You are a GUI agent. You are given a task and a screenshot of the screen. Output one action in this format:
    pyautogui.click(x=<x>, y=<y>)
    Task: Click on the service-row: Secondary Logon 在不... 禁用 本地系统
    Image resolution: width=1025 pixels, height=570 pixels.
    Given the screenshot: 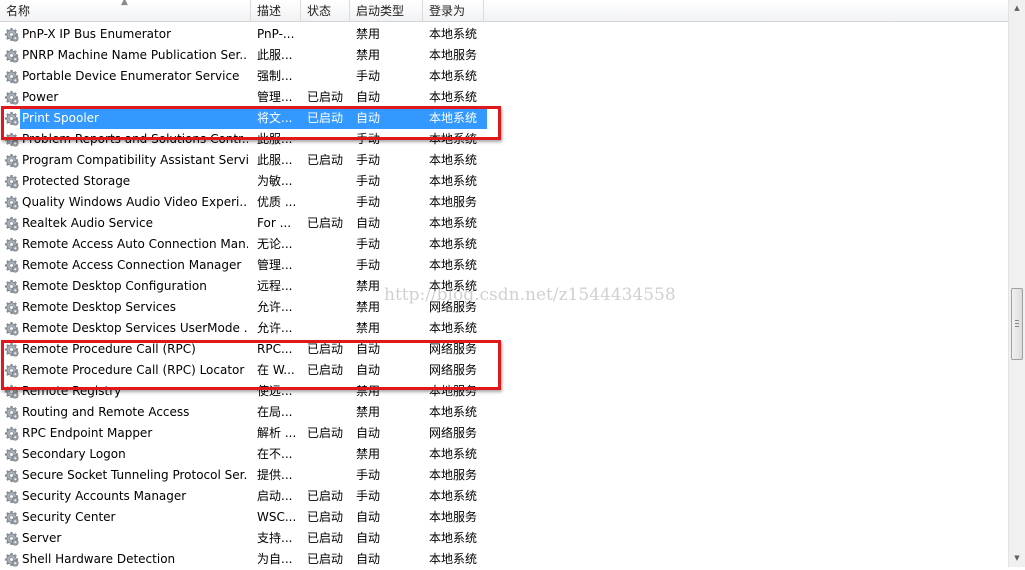 What is the action you would take?
    pyautogui.click(x=504, y=454)
    